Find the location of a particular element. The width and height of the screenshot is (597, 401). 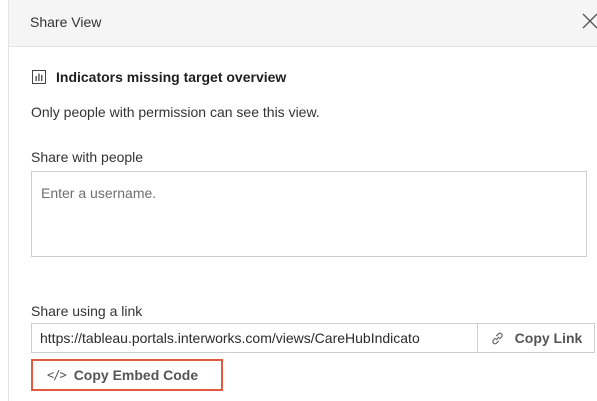

copy-link-label: Copy Link is located at coordinates (548, 338).